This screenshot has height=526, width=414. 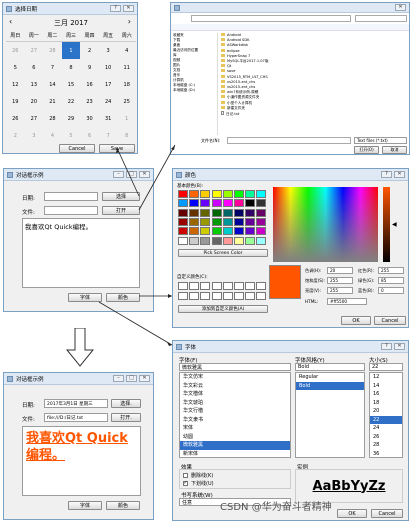 I want to click on calendar-day: 18, so click(x=126, y=84).